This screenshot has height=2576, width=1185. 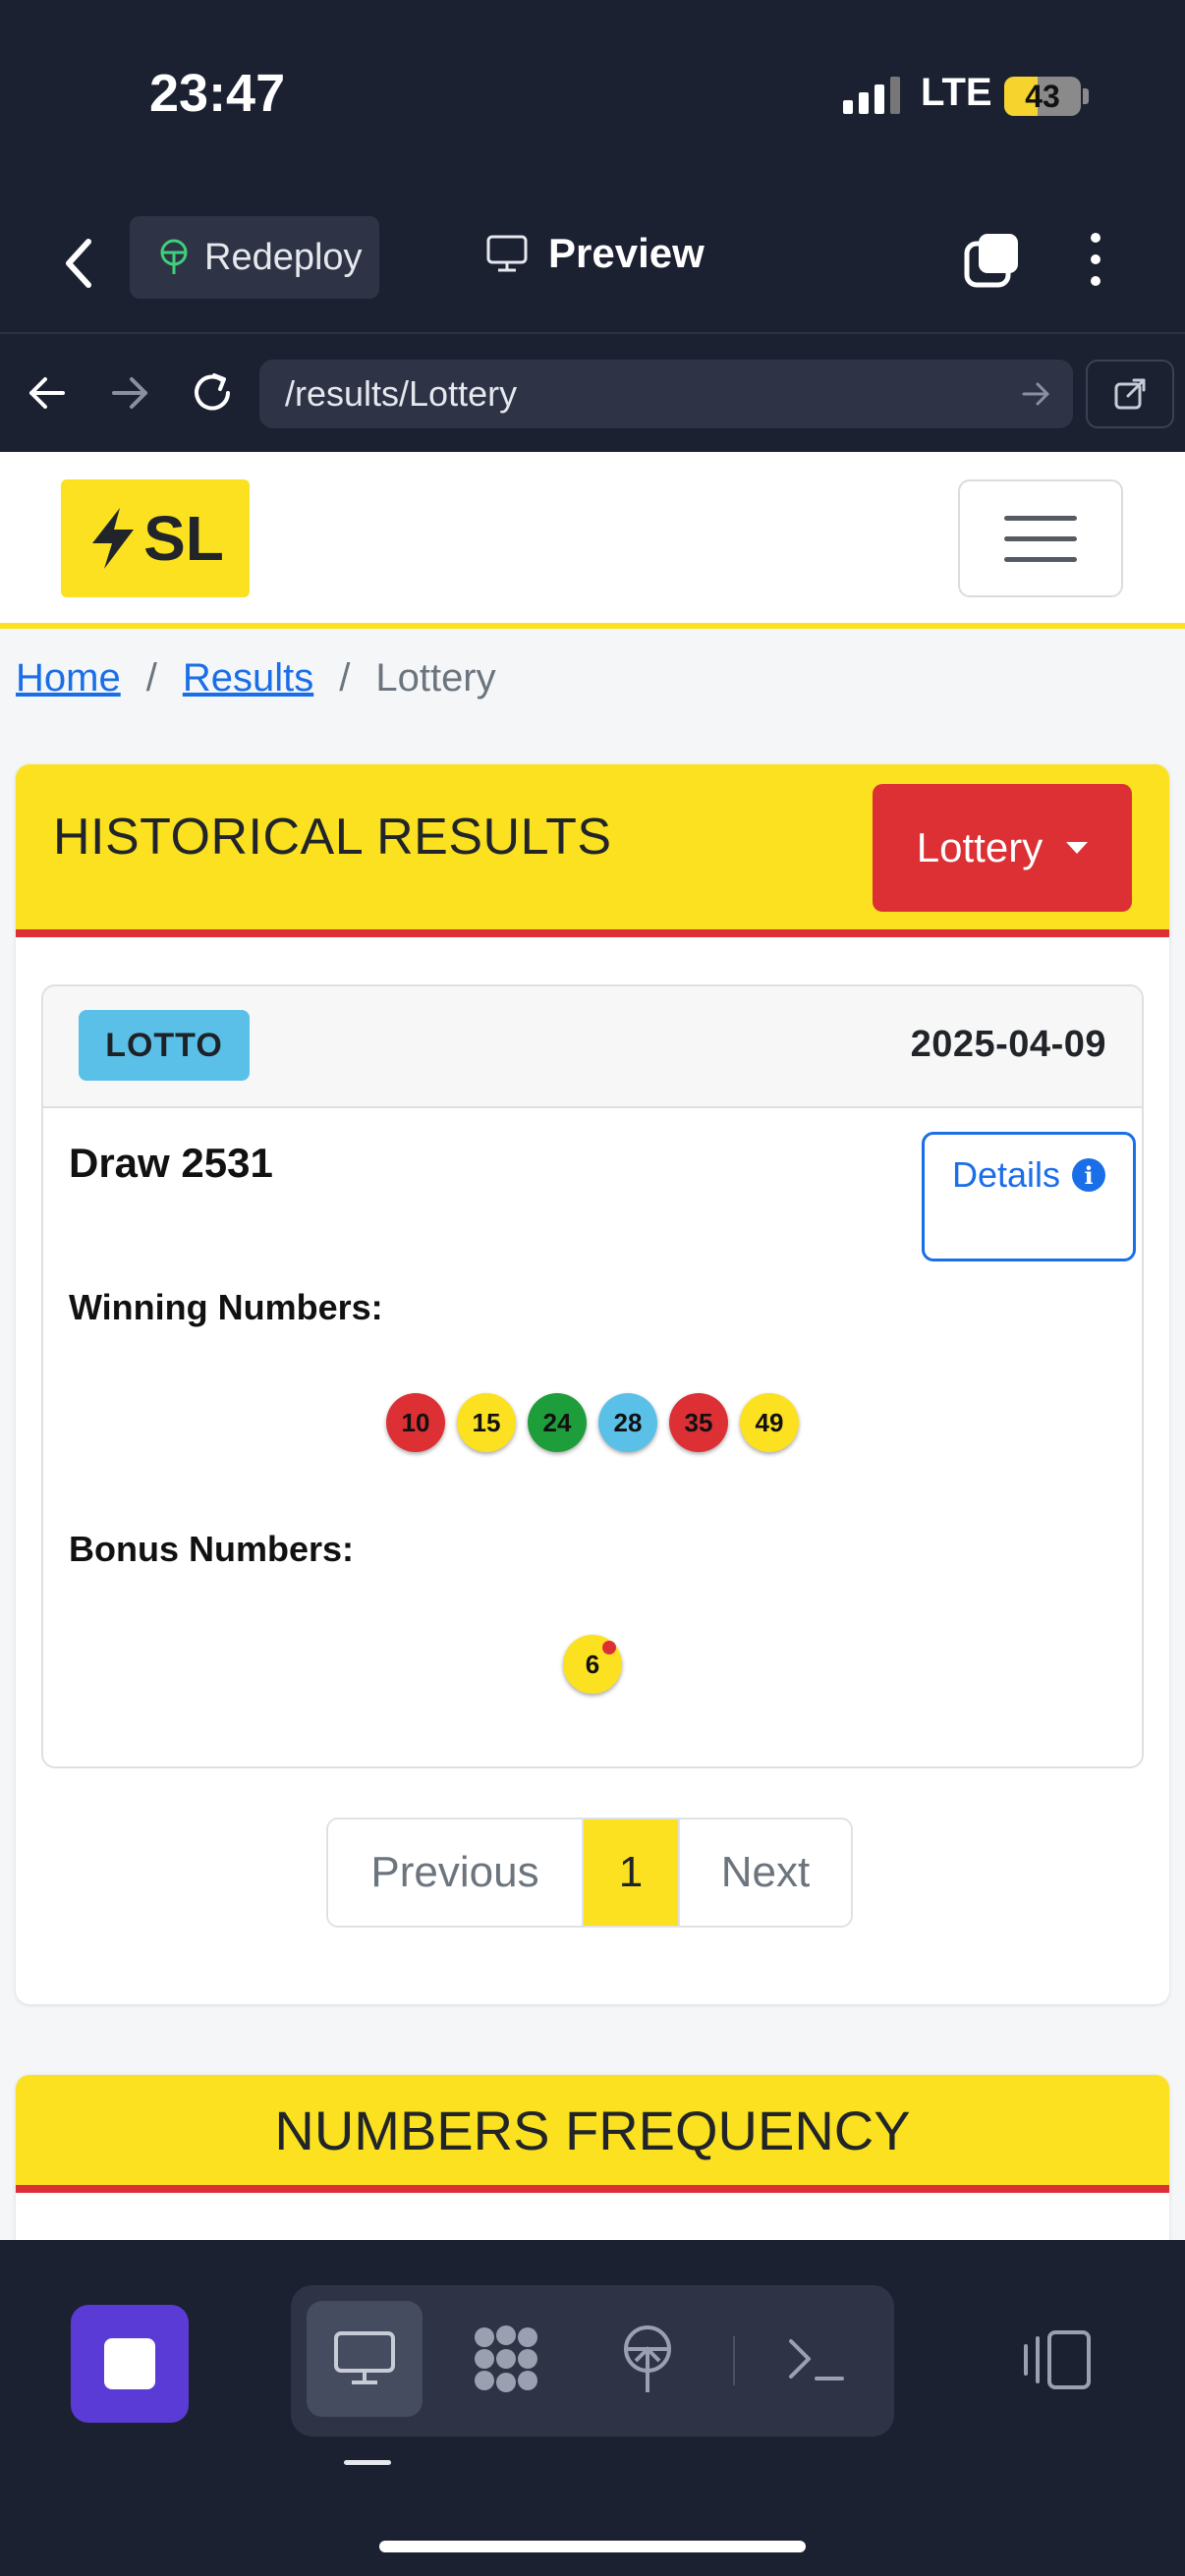 I want to click on stop-button, so click(x=130, y=2364).